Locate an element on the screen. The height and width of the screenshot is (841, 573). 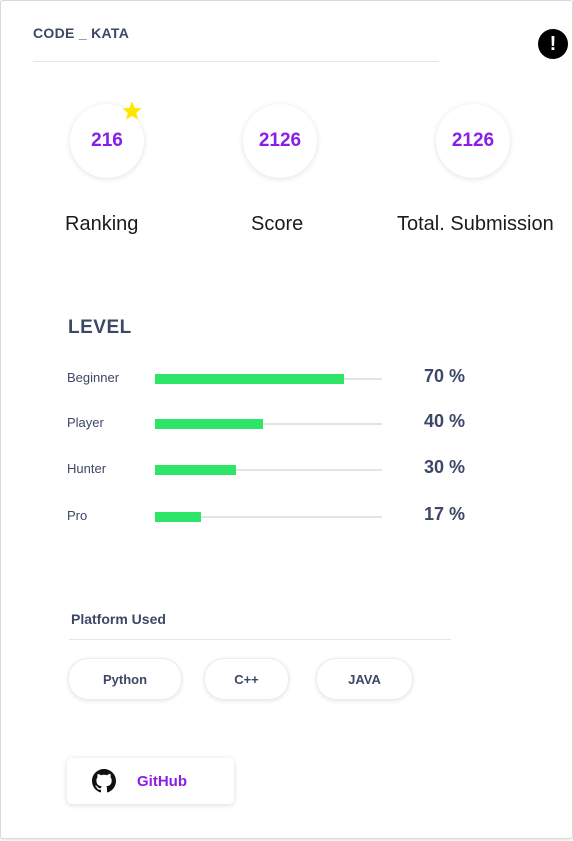
platform-chip-java: JAVA is located at coordinates (364, 679).